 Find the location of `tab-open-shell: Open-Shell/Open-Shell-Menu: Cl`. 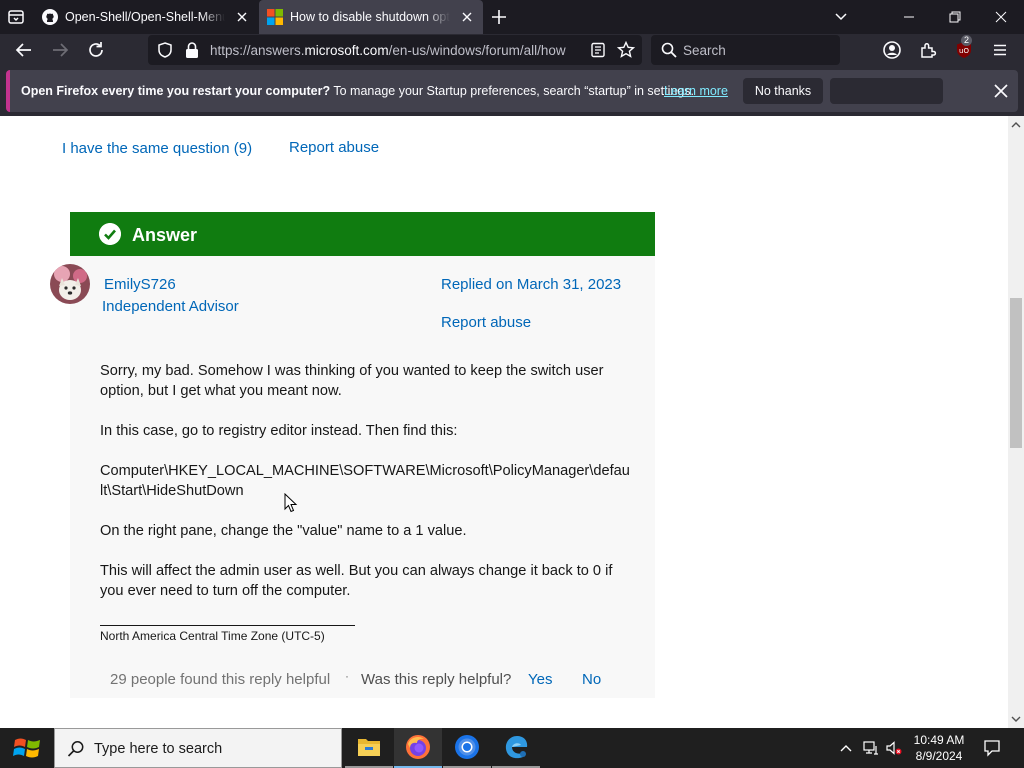

tab-open-shell: Open-Shell/Open-Shell-Menu: Cl is located at coordinates (146, 17).